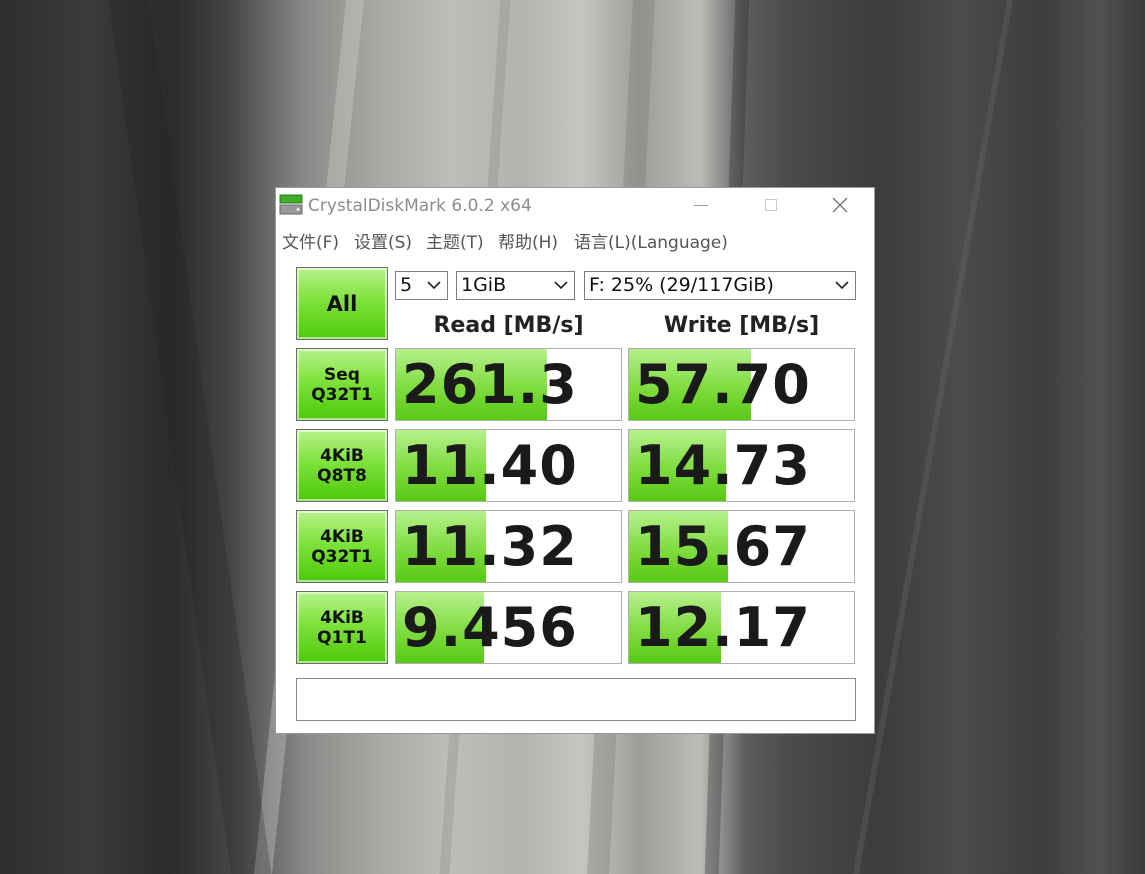  I want to click on read-result-cell: 11.32, so click(508, 546).